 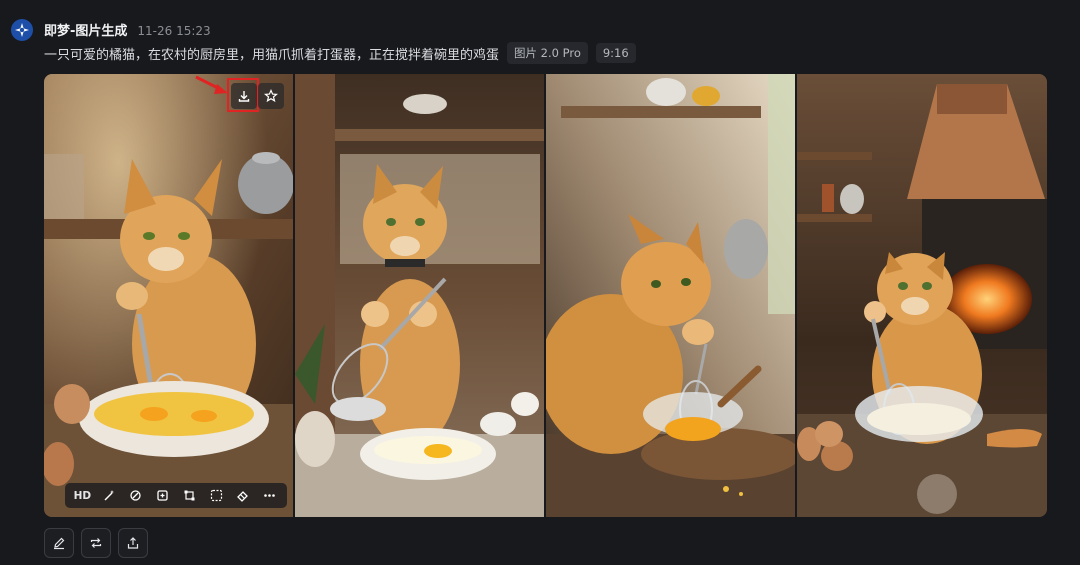 I want to click on expand-button, so click(x=163, y=496).